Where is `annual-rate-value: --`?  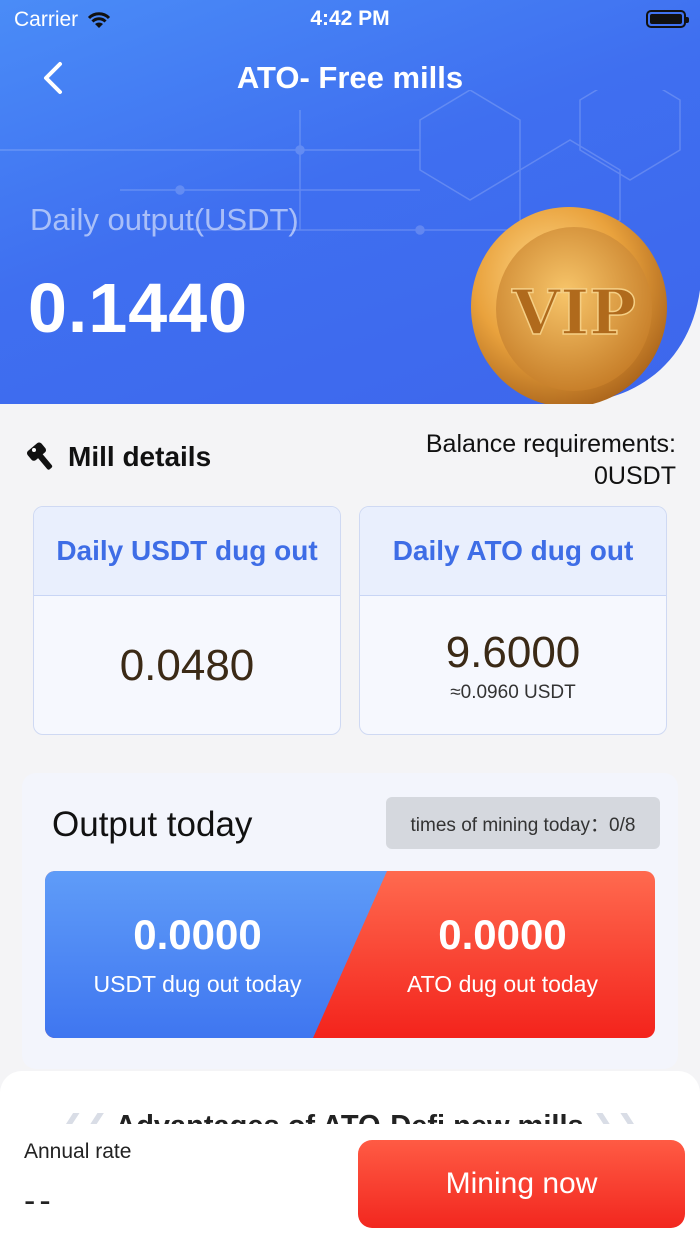 annual-rate-value: -- is located at coordinates (39, 1201).